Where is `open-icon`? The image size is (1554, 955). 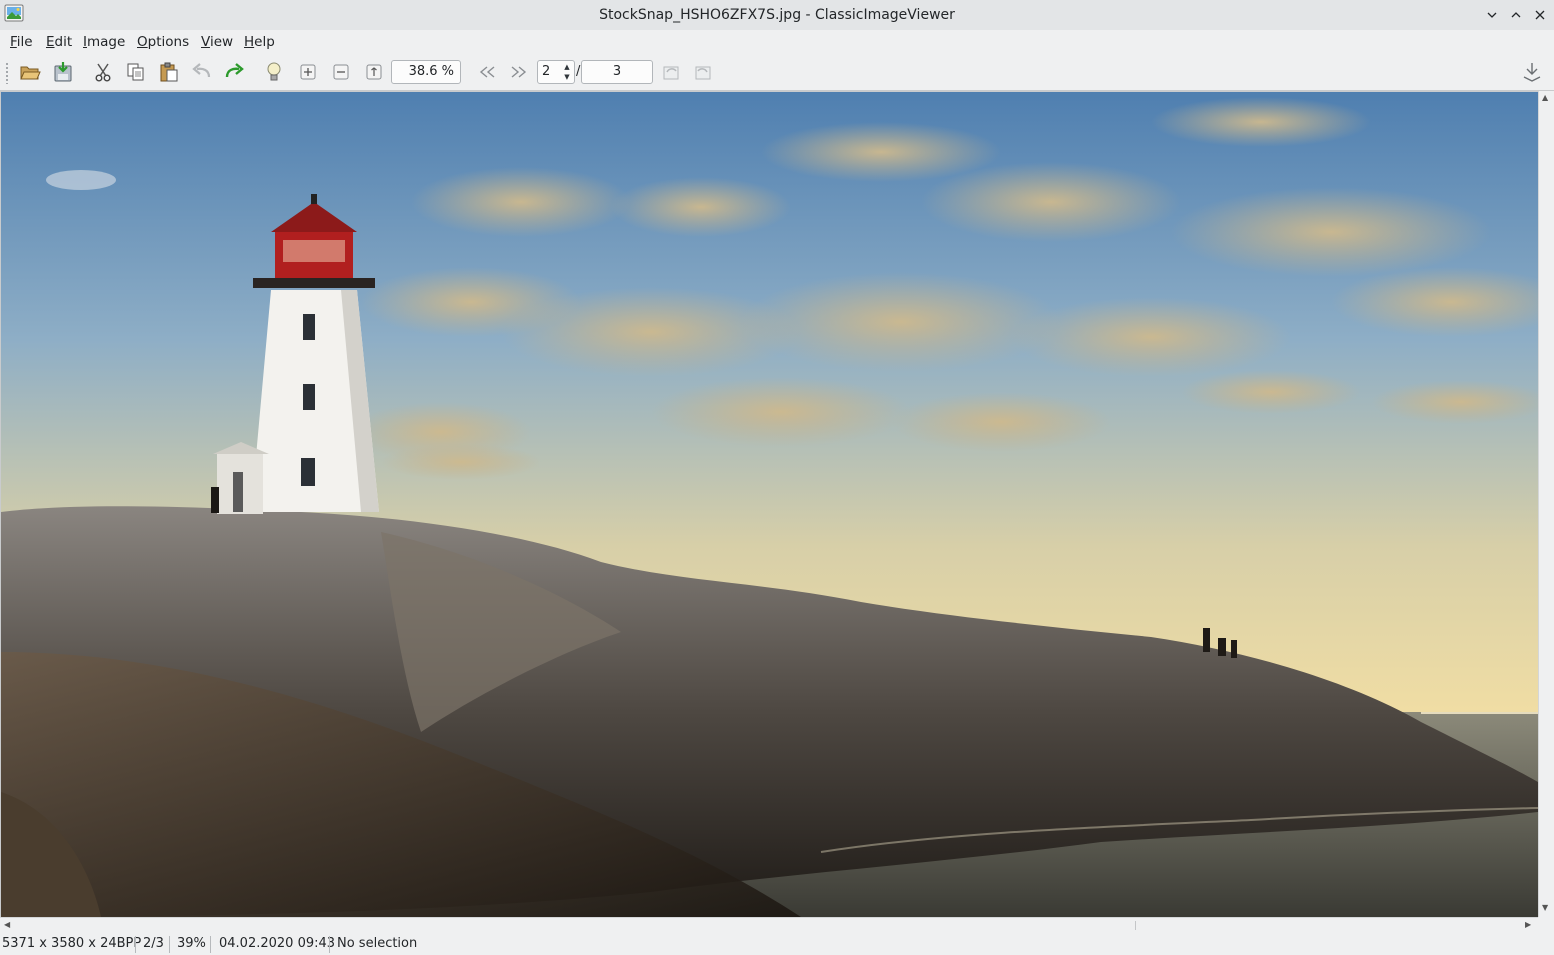 open-icon is located at coordinates (30, 72).